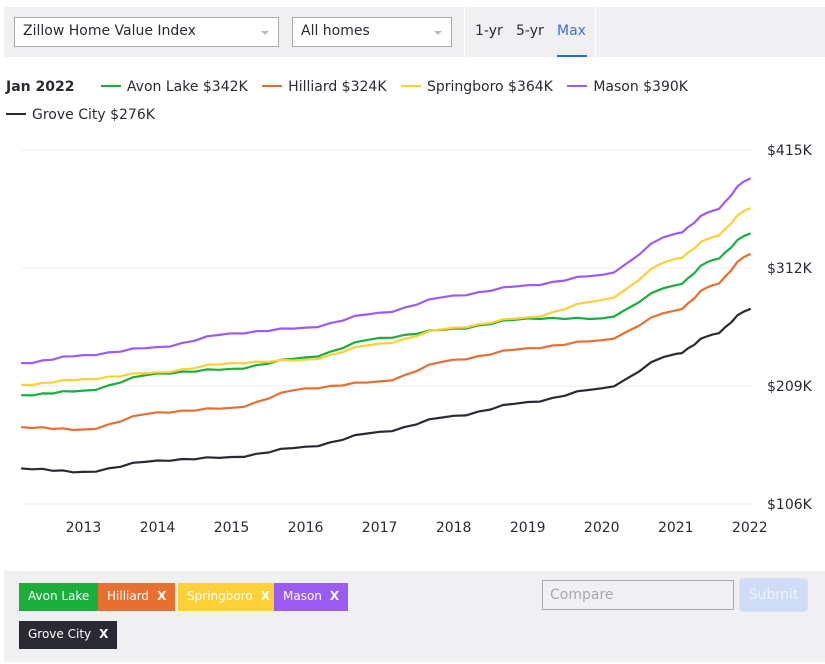 The image size is (825, 664). I want to click on range-tab-max: Max, so click(571, 31).